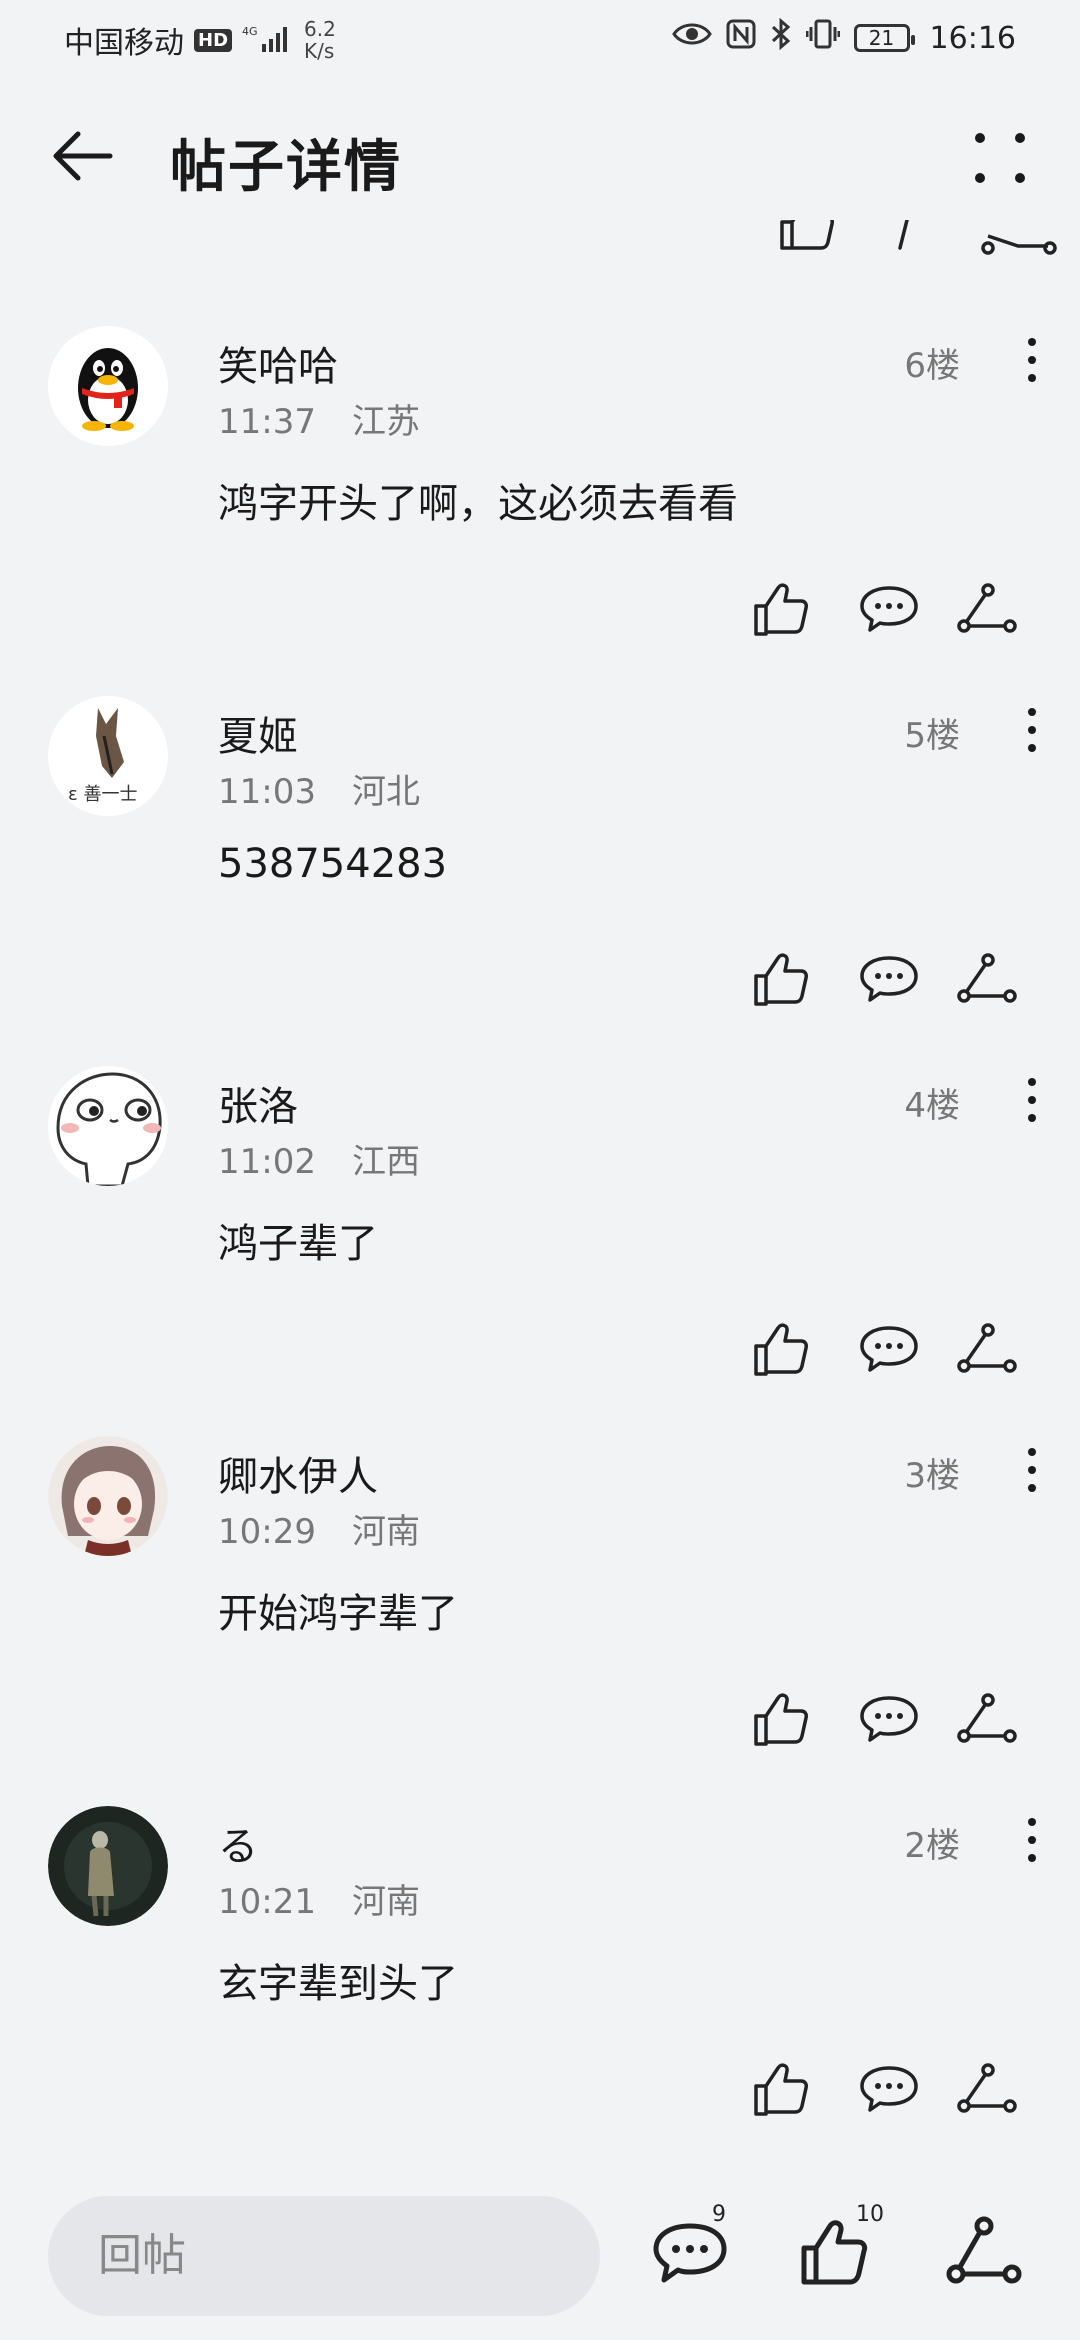 The width and height of the screenshot is (1080, 2340). What do you see at coordinates (258, 733) in the screenshot?
I see `username: 夏姬` at bounding box center [258, 733].